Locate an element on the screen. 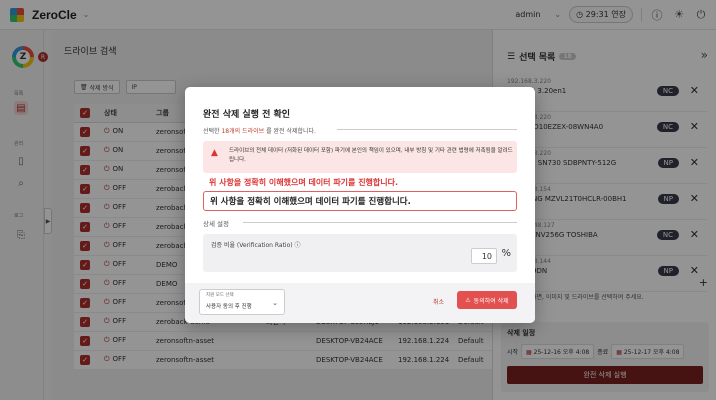 This screenshot has height=400, width=716. verification-label: 검증 비율 (Verification Ratio) ⓘ is located at coordinates (256, 244).